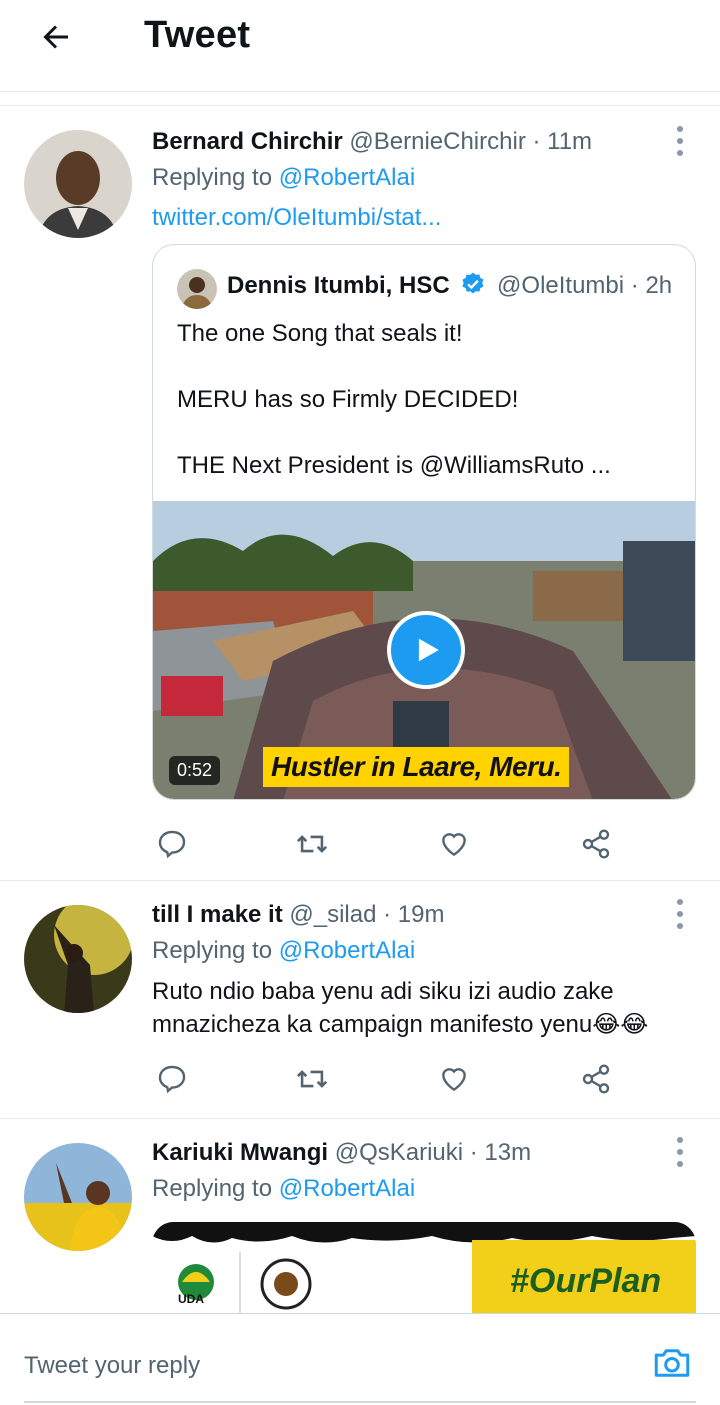 The image size is (720, 1405). I want to click on tweet-header: till I make it @_silad · 19m, so click(298, 915).